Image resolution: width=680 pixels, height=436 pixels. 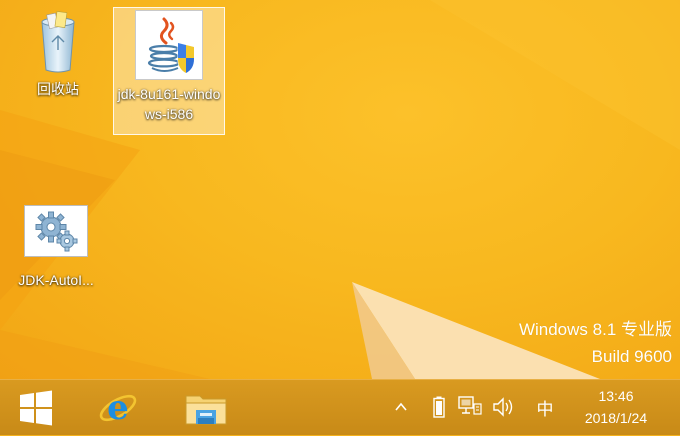 I want to click on start-button, so click(x=36, y=408).